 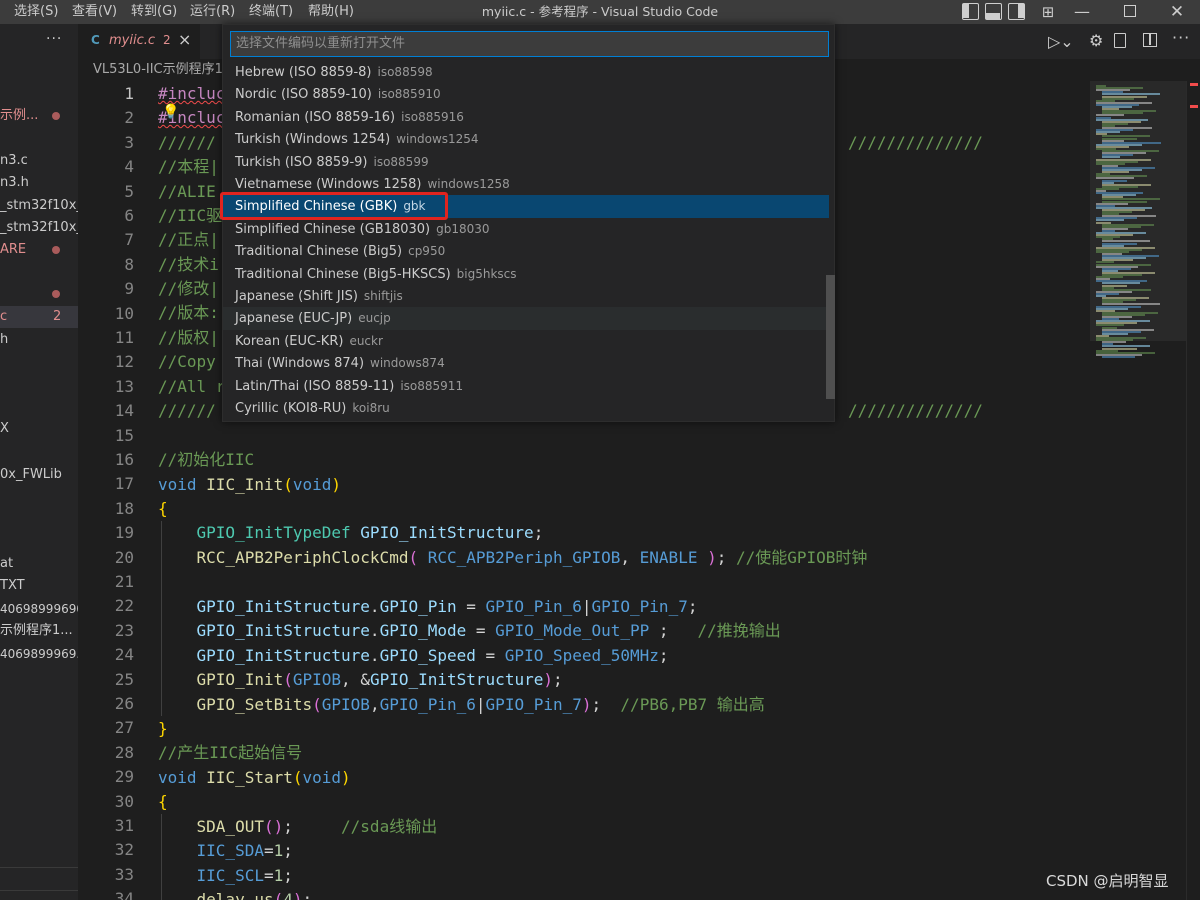 What do you see at coordinates (163, 801) in the screenshot?
I see `code-line-30: {` at bounding box center [163, 801].